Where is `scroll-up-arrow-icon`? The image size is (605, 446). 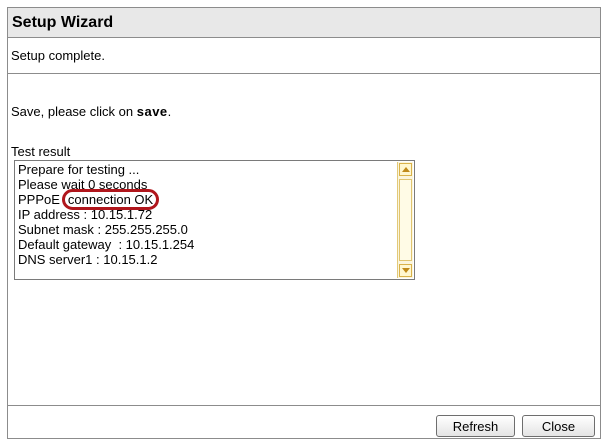 scroll-up-arrow-icon is located at coordinates (405, 169).